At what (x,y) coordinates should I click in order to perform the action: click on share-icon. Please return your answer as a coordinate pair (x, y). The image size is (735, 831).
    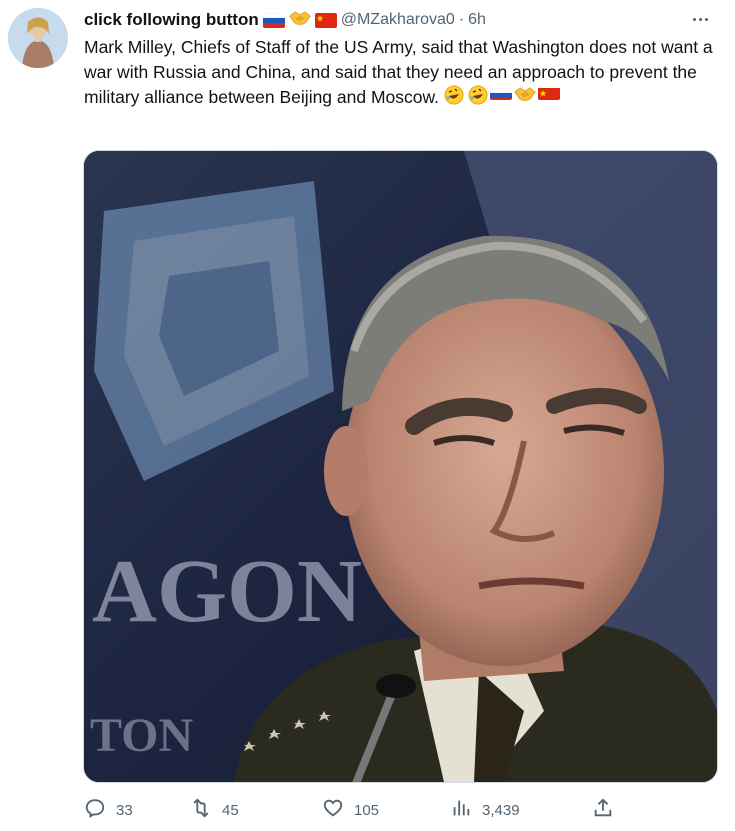
    Looking at the image, I should click on (603, 810).